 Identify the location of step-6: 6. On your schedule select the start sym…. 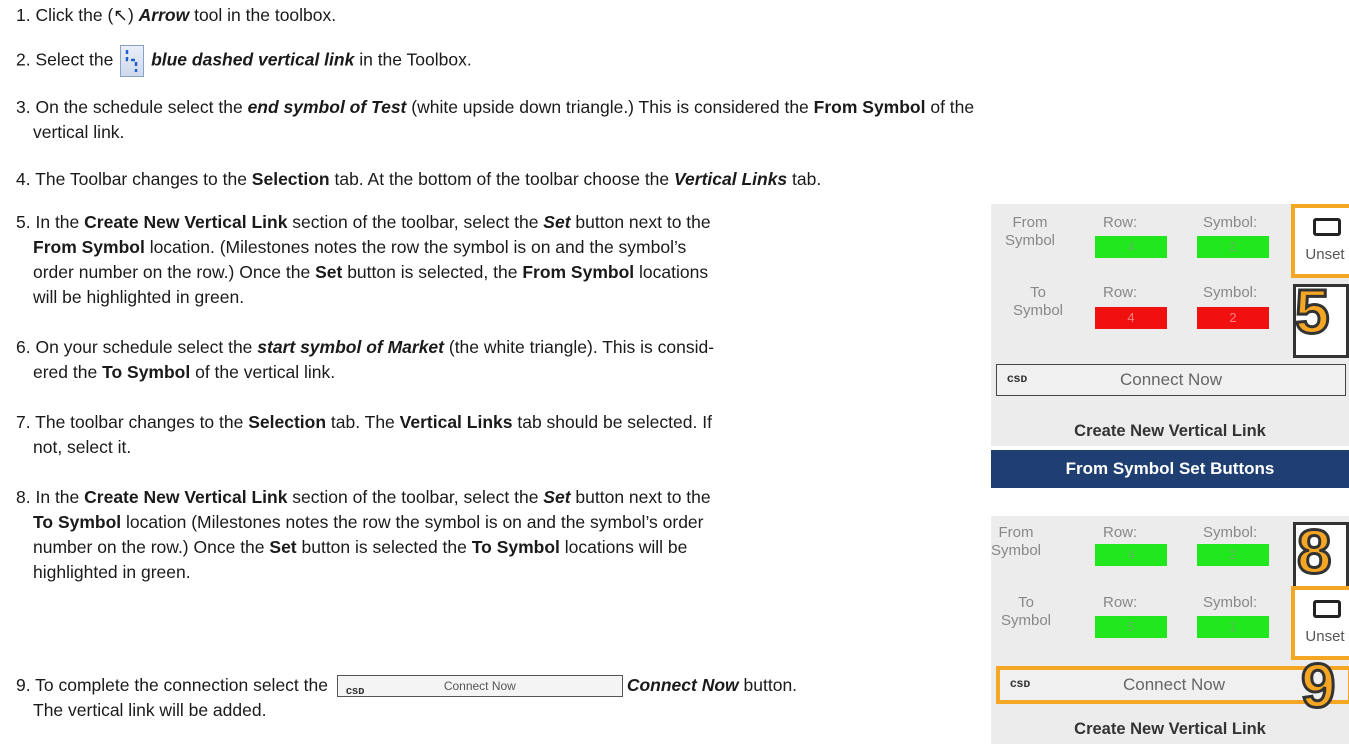
(365, 360).